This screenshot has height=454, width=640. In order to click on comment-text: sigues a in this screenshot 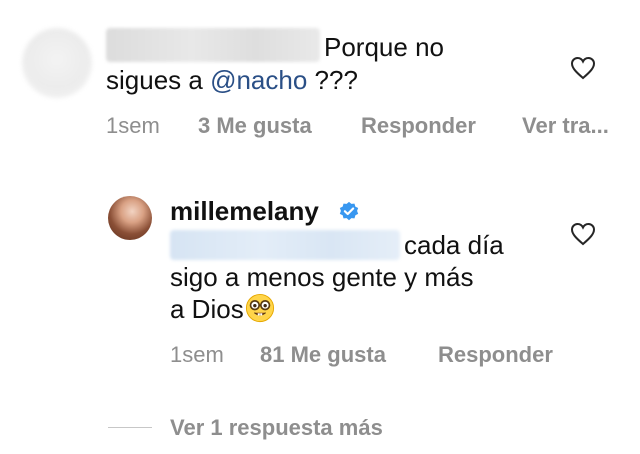, I will do `click(158, 80)`.